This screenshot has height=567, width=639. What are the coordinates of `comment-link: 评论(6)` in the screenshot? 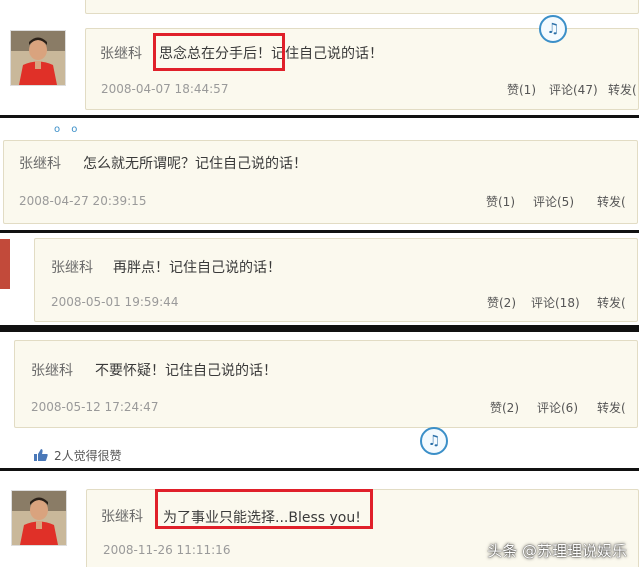 It's located at (557, 407).